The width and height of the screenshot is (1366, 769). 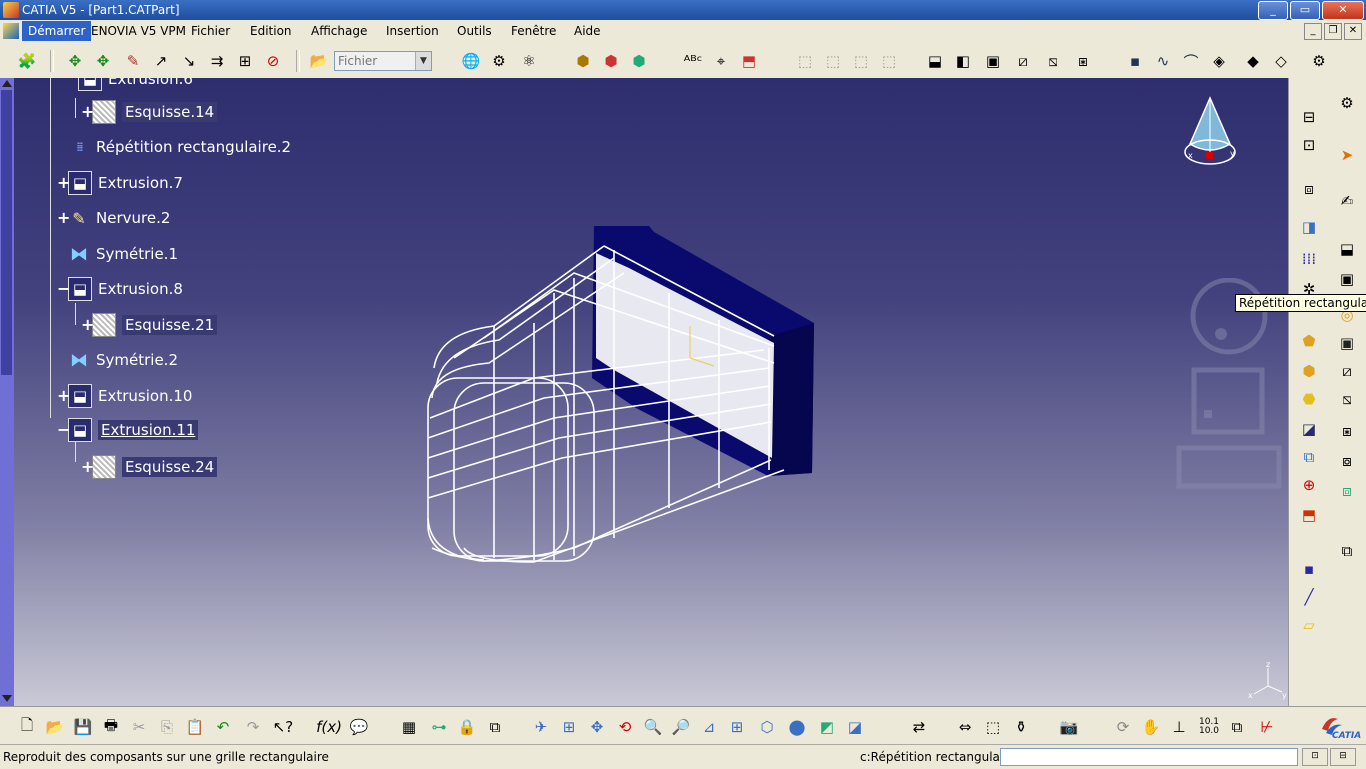 What do you see at coordinates (1309, 341) in the screenshot?
I see `fillet-icon: ⬟` at bounding box center [1309, 341].